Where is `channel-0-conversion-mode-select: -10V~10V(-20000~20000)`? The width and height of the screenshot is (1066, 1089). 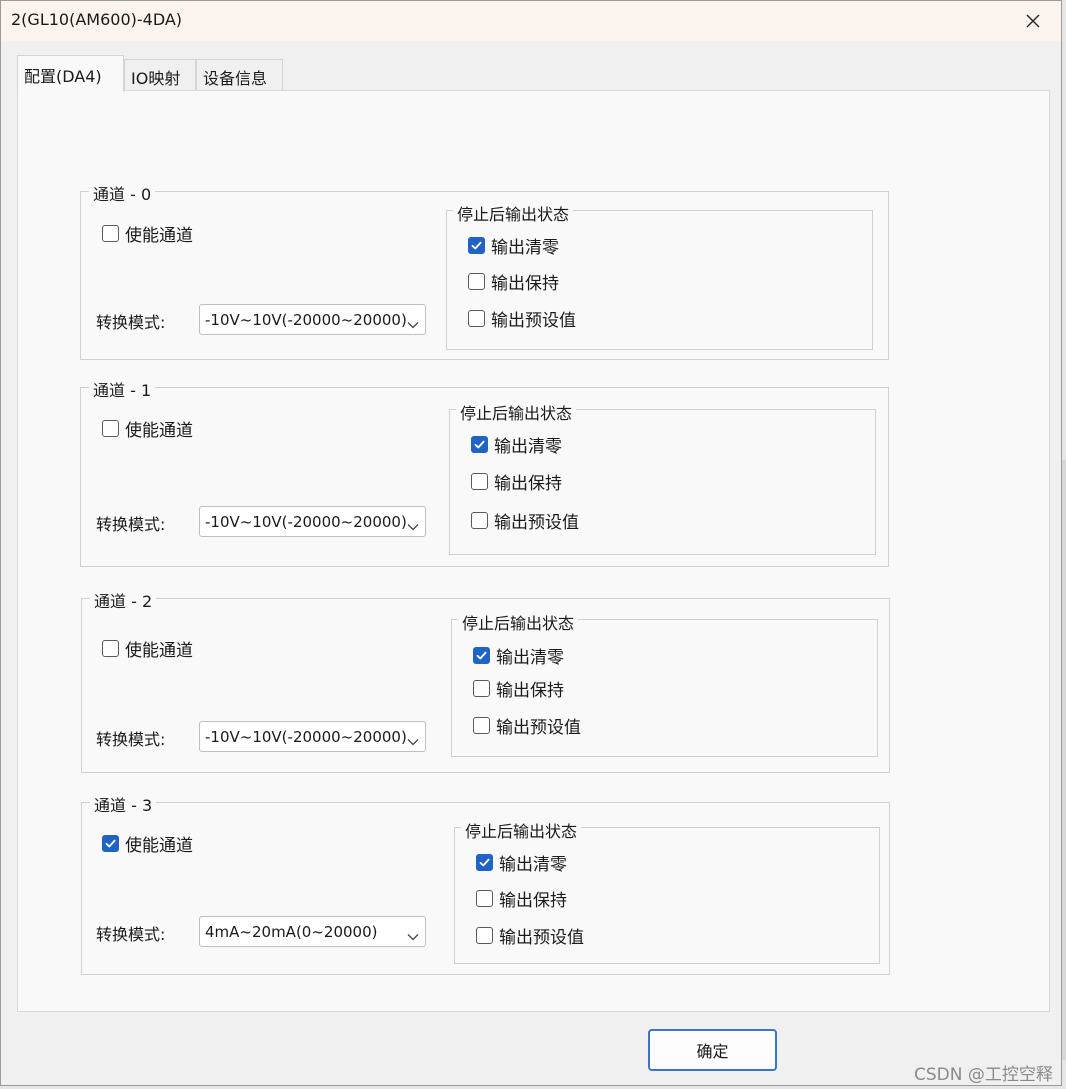 channel-0-conversion-mode-select: -10V~10V(-20000~20000) is located at coordinates (312, 319).